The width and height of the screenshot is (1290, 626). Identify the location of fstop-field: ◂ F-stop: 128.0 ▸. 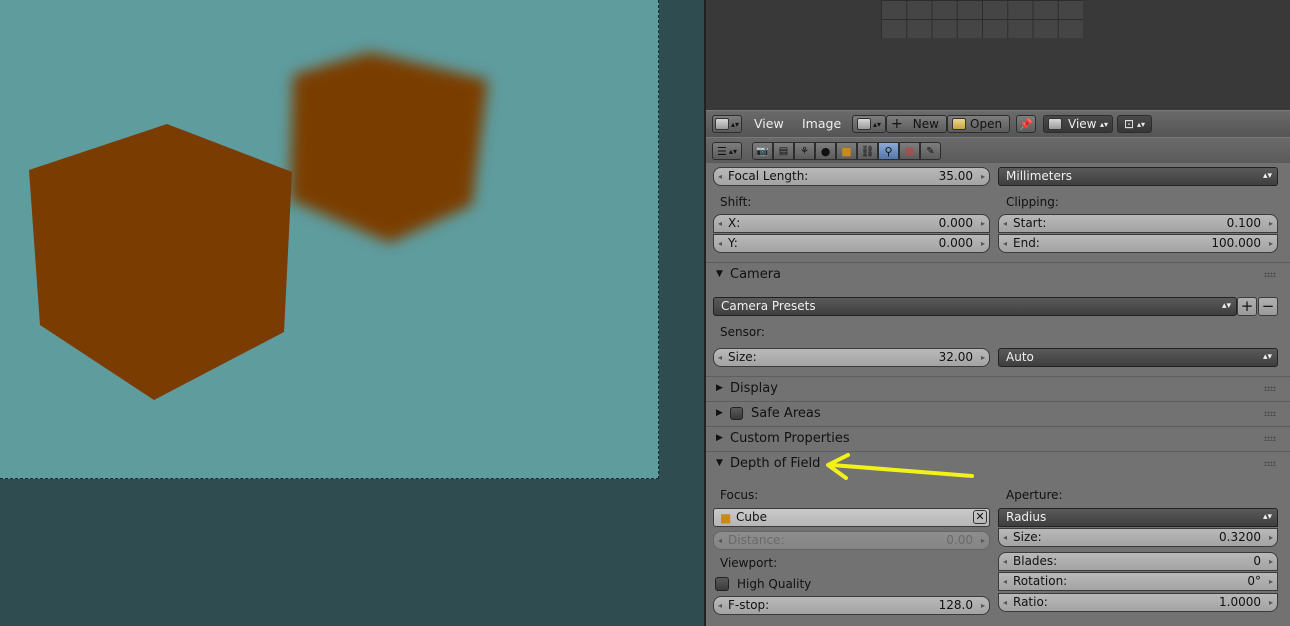
(851, 605).